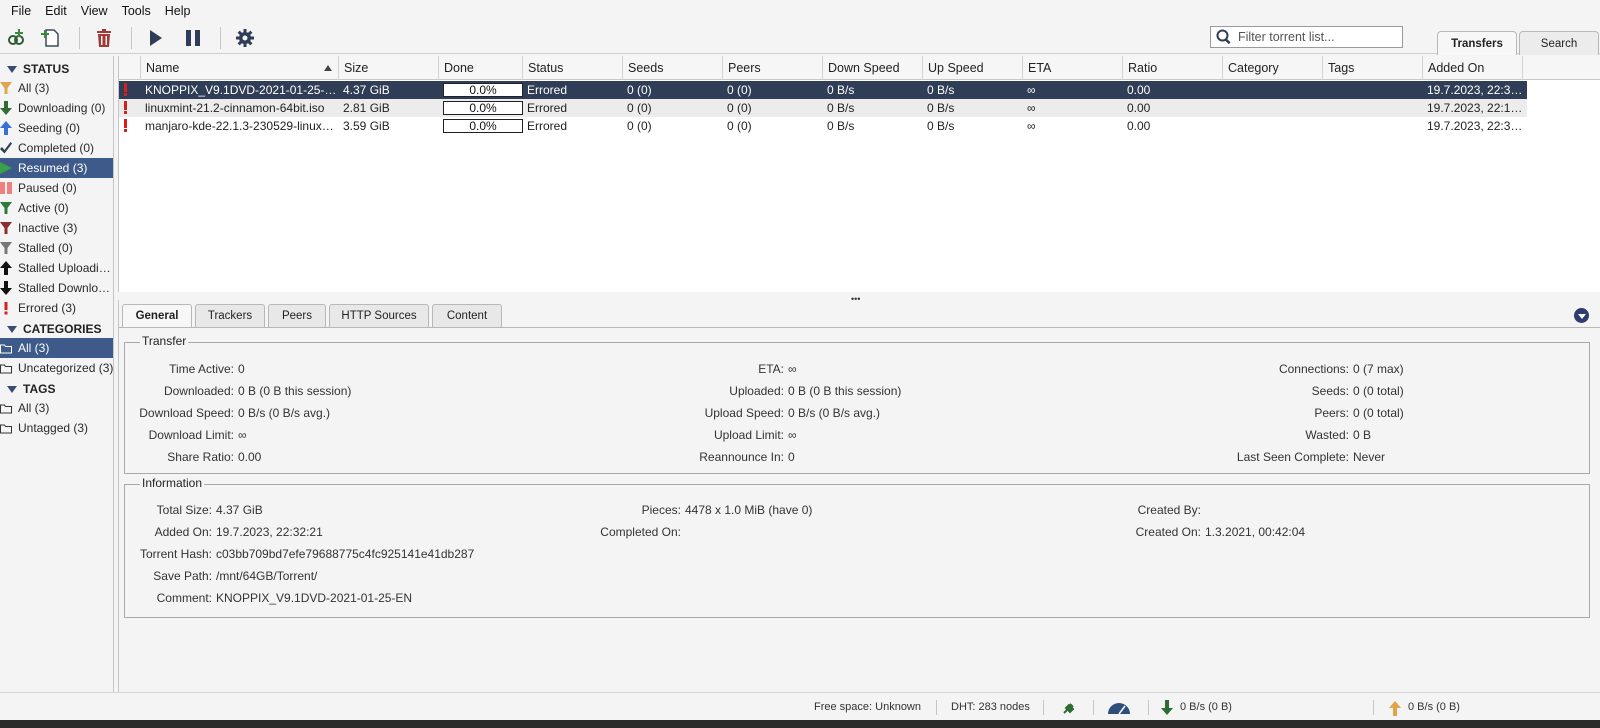  What do you see at coordinates (1434, 706) in the screenshot?
I see `upload-speed-label: 0 B/s (0 B)` at bounding box center [1434, 706].